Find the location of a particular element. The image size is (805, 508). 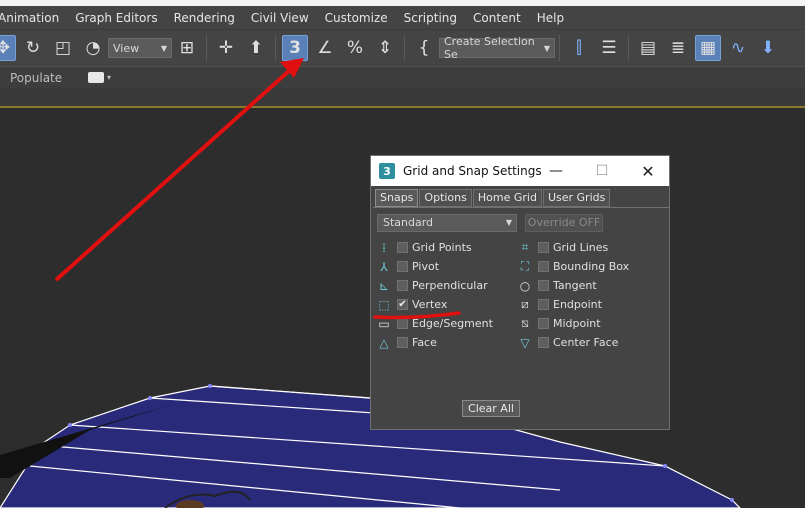

annotation-arrow-line is located at coordinates (173, 175).